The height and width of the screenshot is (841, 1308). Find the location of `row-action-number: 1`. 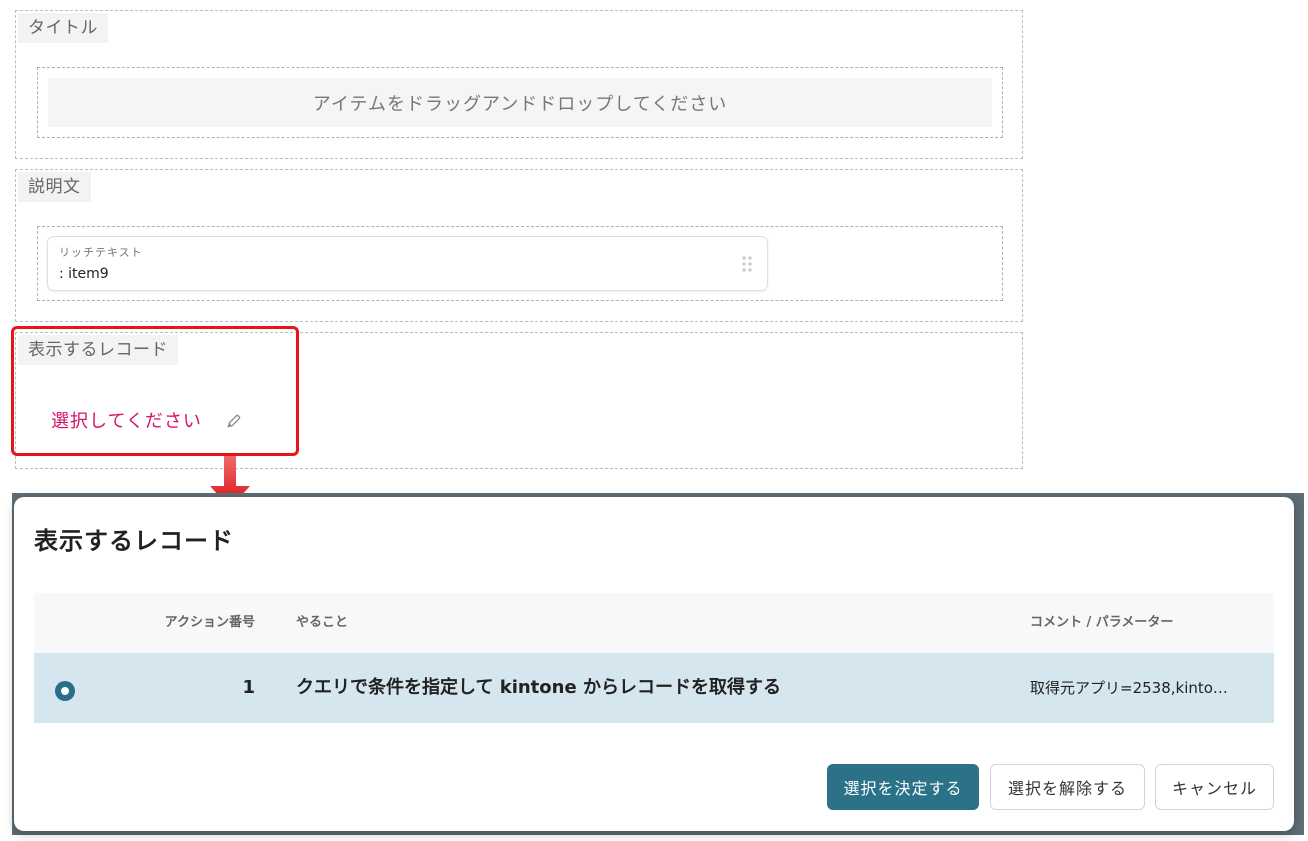

row-action-number: 1 is located at coordinates (248, 687).